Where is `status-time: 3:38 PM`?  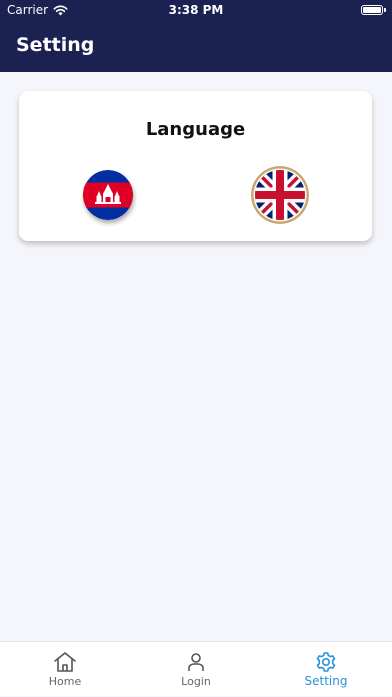 status-time: 3:38 PM is located at coordinates (196, 10).